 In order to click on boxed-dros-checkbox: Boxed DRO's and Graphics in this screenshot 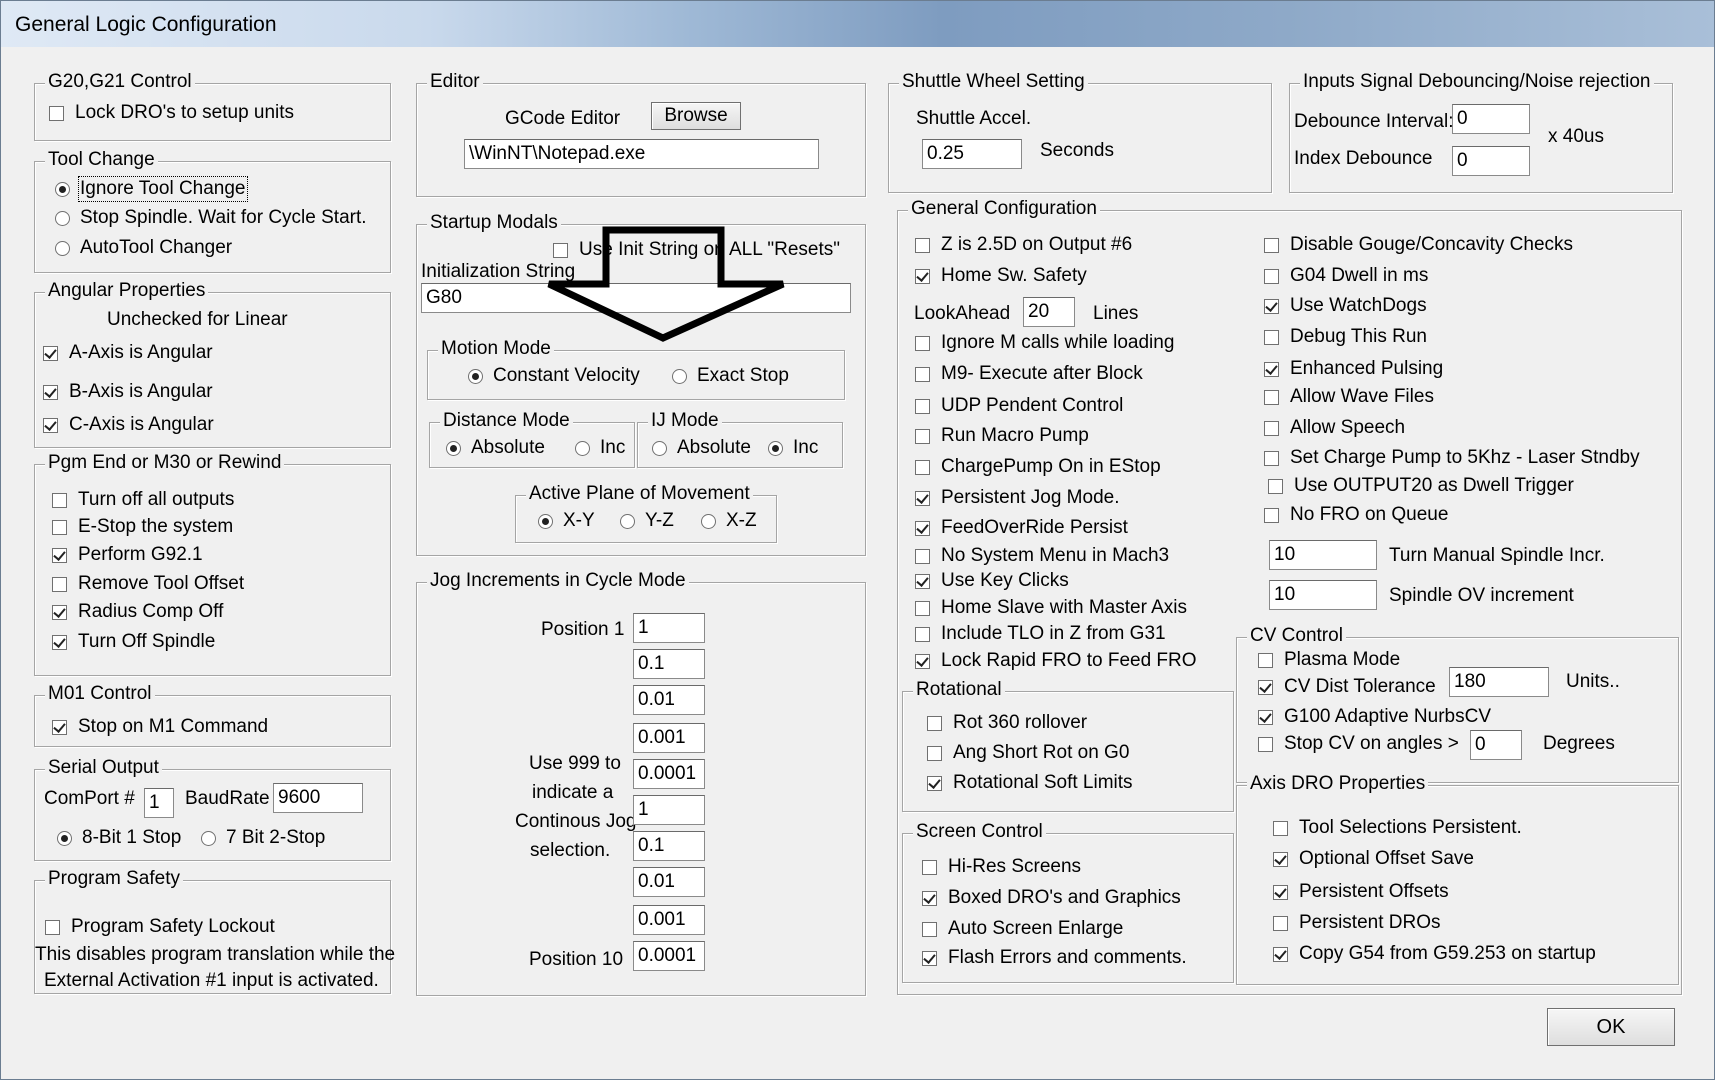, I will do `click(1051, 898)`.